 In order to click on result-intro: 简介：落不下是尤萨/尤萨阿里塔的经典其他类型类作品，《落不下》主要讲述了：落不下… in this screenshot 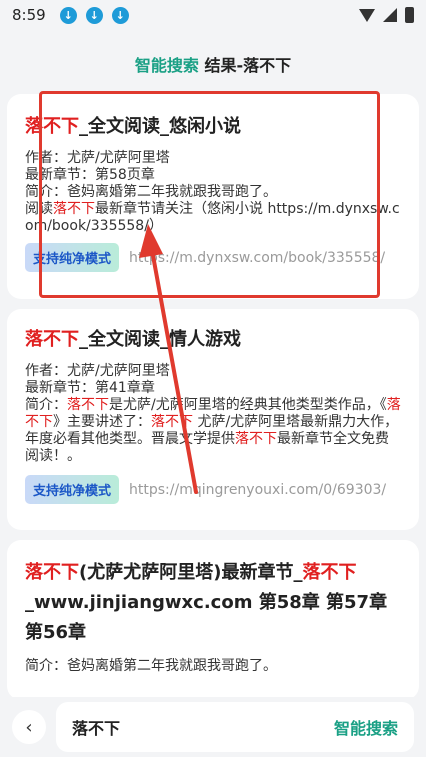, I will do `click(213, 431)`.